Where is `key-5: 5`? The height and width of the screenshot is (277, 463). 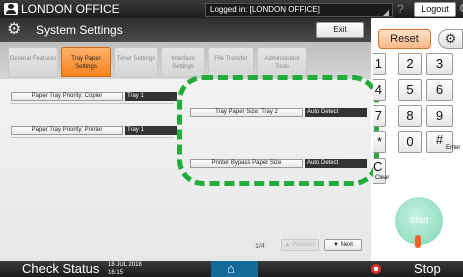
key-5: 5 is located at coordinates (410, 90).